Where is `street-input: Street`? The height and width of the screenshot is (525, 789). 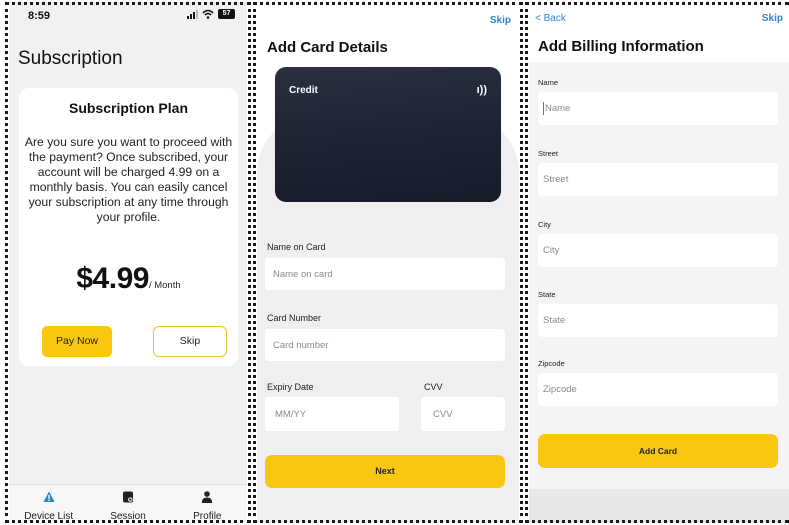 street-input: Street is located at coordinates (658, 179).